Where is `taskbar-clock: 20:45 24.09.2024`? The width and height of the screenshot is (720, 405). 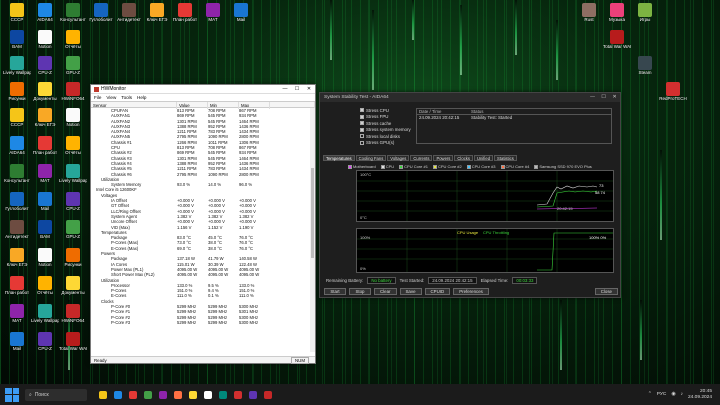 taskbar-clock: 20:45 24.09.2024 is located at coordinates (700, 395).